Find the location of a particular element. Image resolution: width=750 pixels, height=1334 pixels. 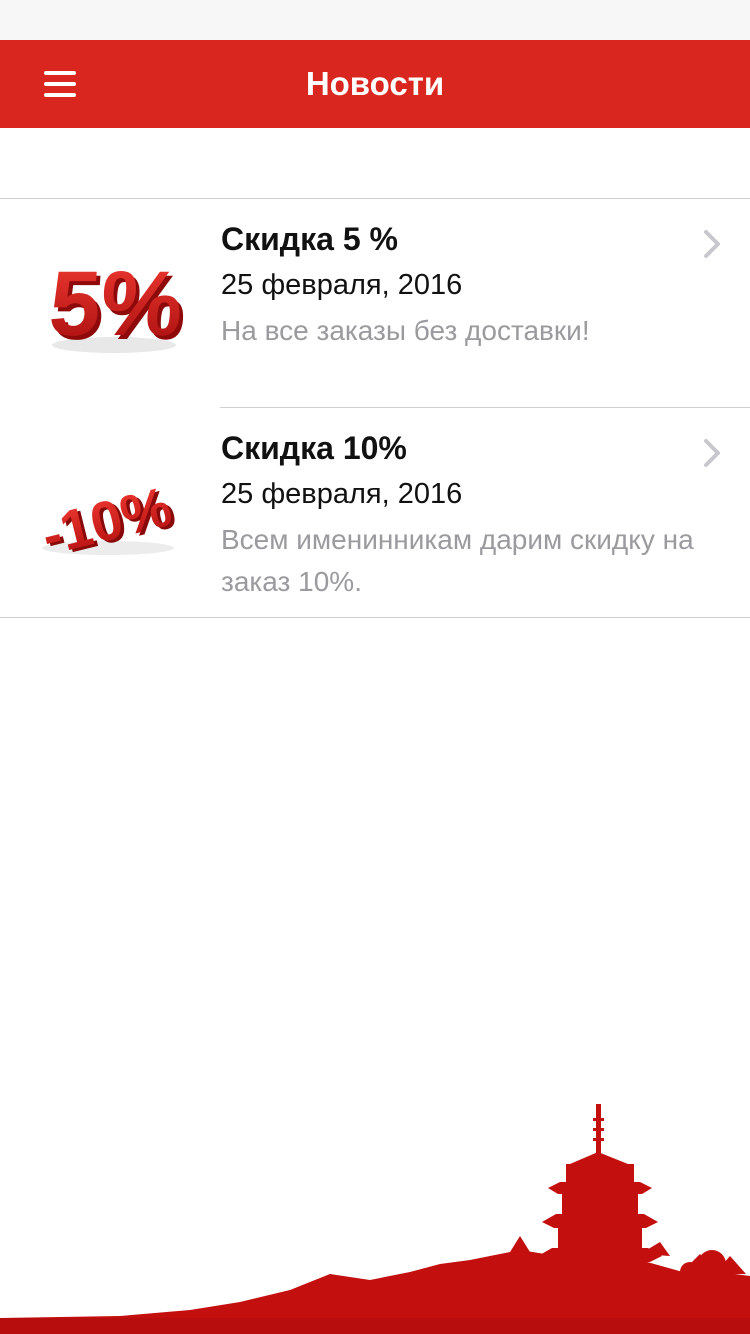

navigation-bar: Новости is located at coordinates (375, 84).